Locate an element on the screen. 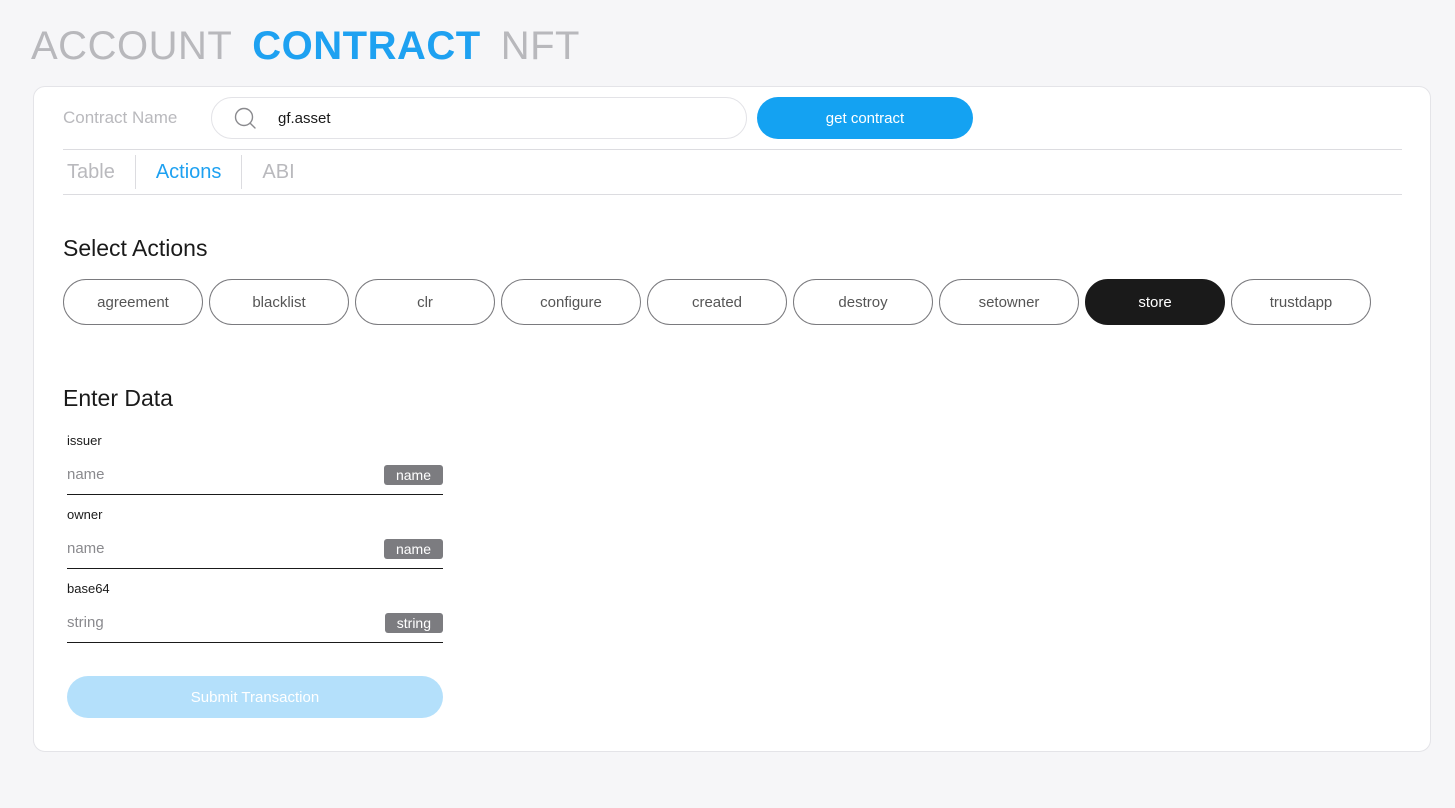  action-setowner: setowner is located at coordinates (1009, 302).